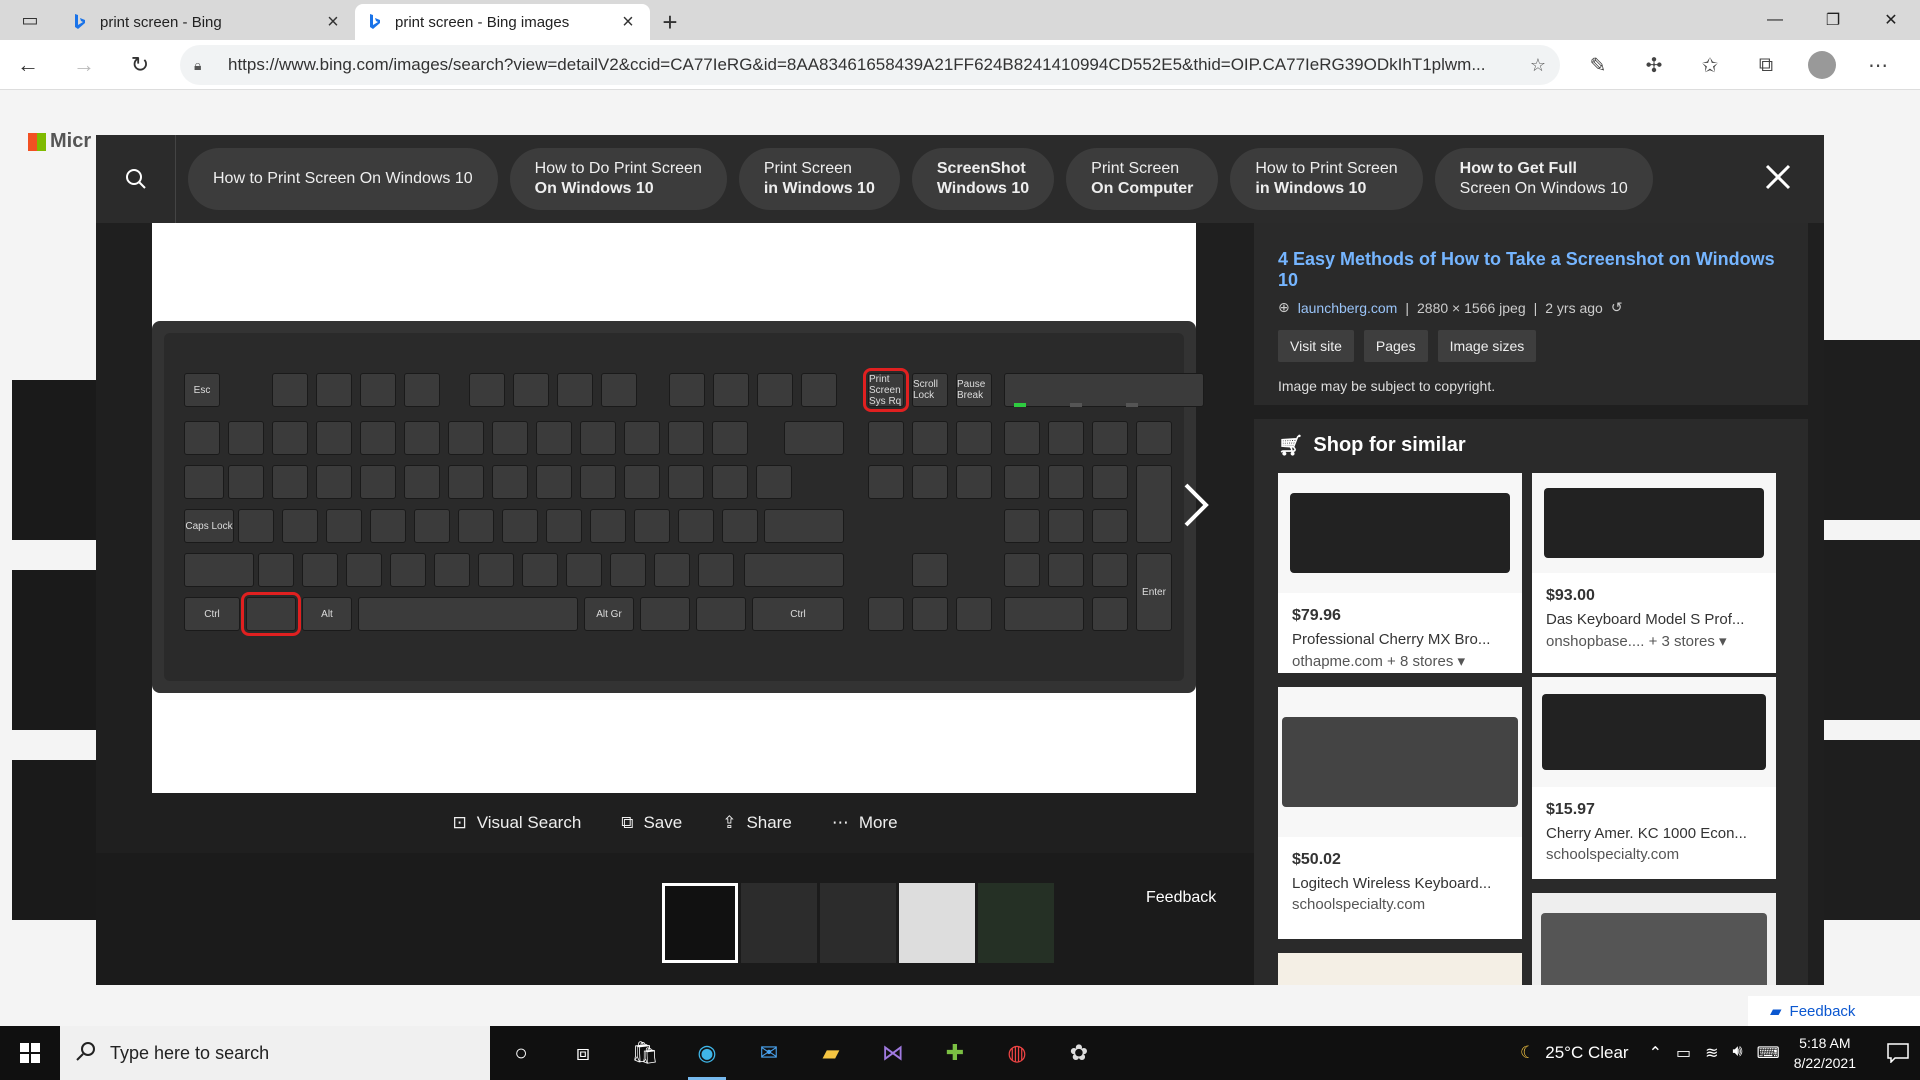 The width and height of the screenshot is (1920, 1080). I want to click on back-icon: ←, so click(28, 65).